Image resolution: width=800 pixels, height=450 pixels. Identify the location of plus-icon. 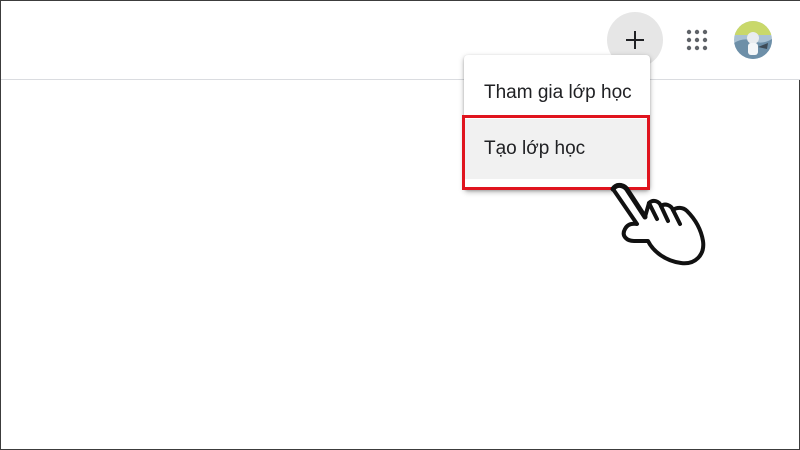
(635, 40).